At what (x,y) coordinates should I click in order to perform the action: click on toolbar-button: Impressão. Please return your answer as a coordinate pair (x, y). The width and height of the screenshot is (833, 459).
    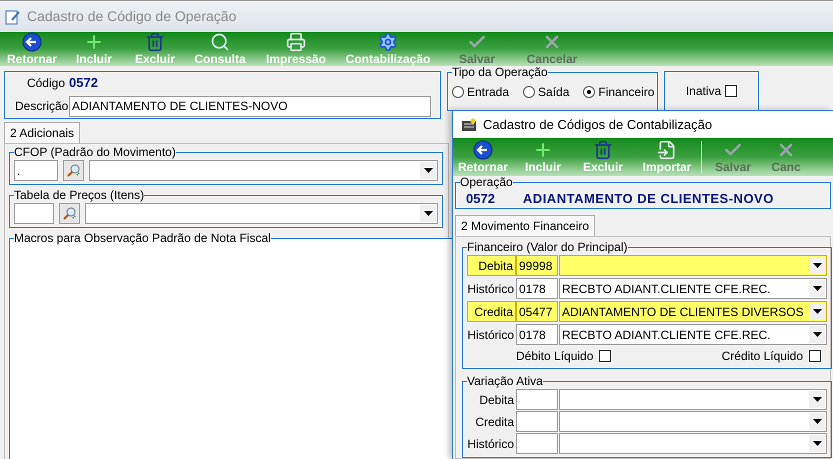
    Looking at the image, I should click on (296, 49).